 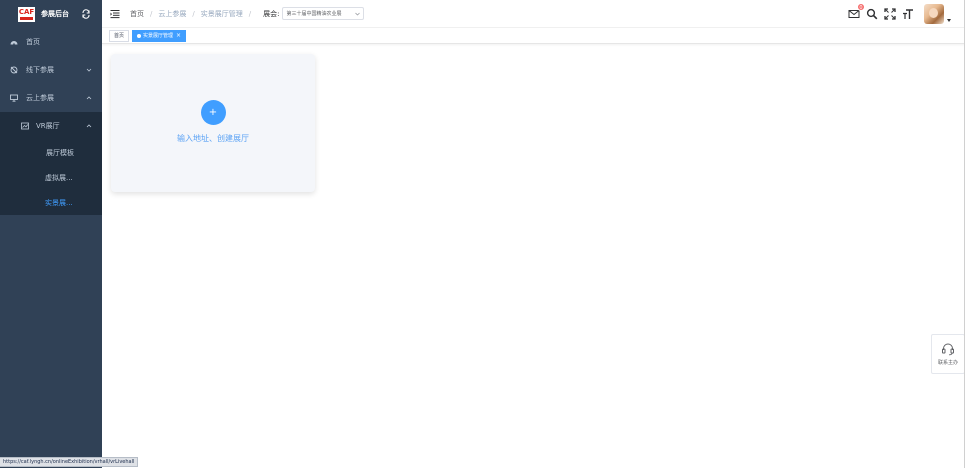 I want to click on plus-icon: +, so click(x=213, y=112).